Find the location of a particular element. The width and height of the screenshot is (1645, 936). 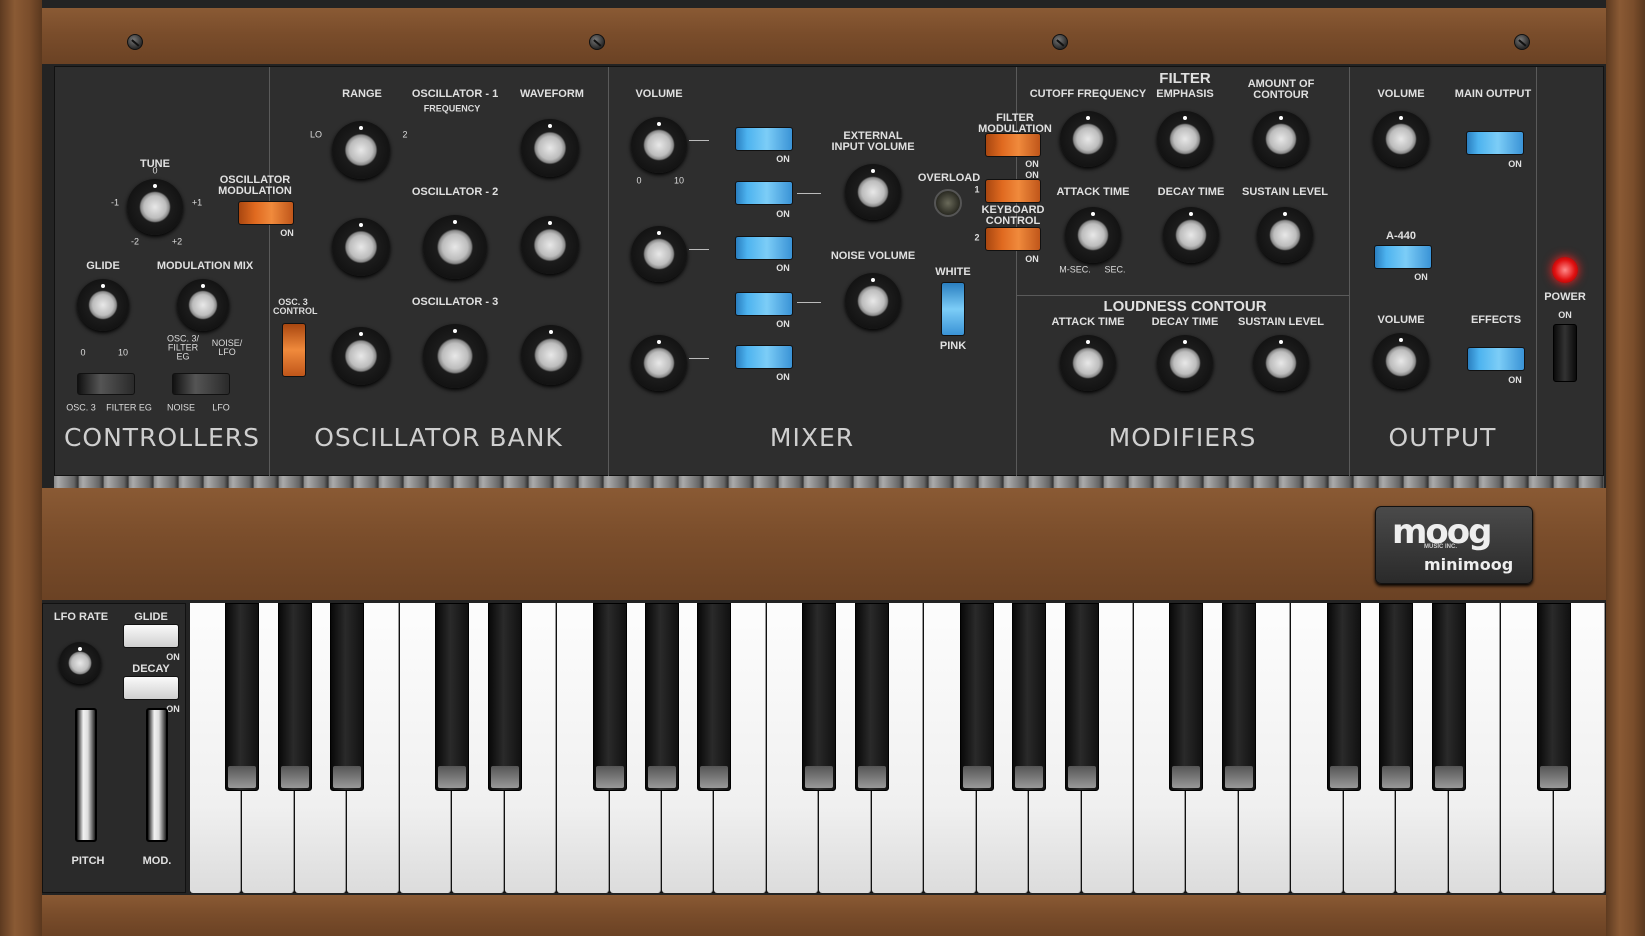

osc1-range-knob is located at coordinates (361, 150).